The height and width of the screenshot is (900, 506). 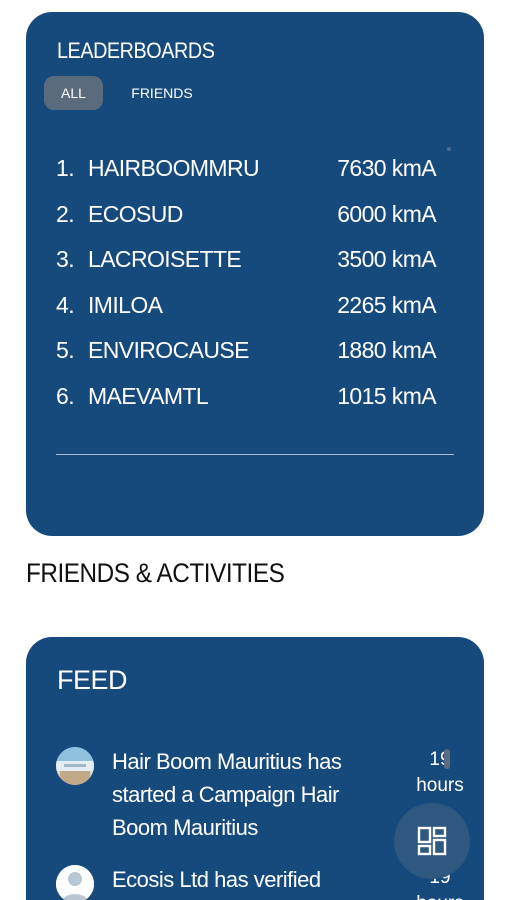 What do you see at coordinates (168, 350) in the screenshot?
I see `team-name: ENVIROCAUSE` at bounding box center [168, 350].